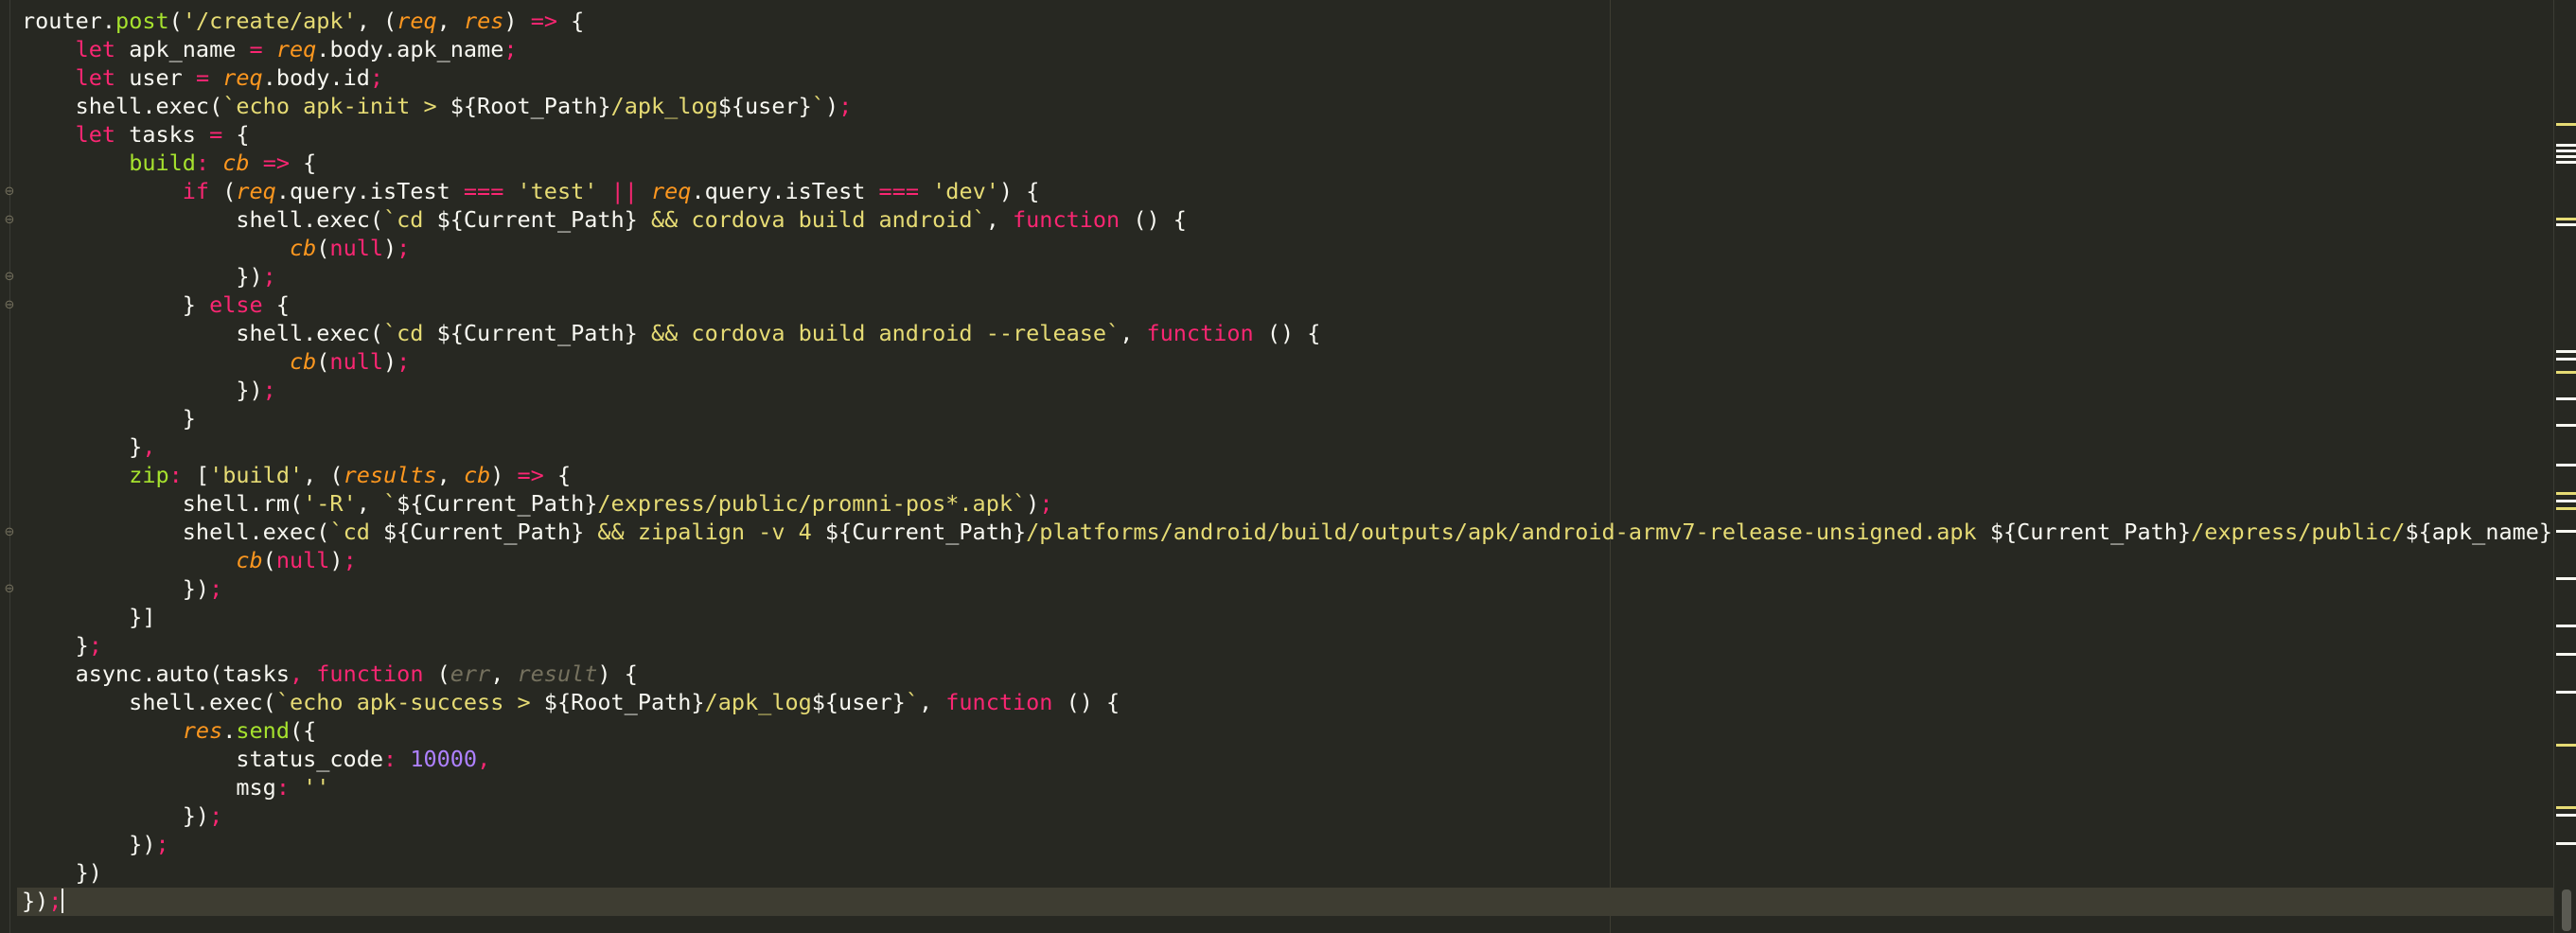  What do you see at coordinates (196, 475) in the screenshot?
I see `code-token: [` at bounding box center [196, 475].